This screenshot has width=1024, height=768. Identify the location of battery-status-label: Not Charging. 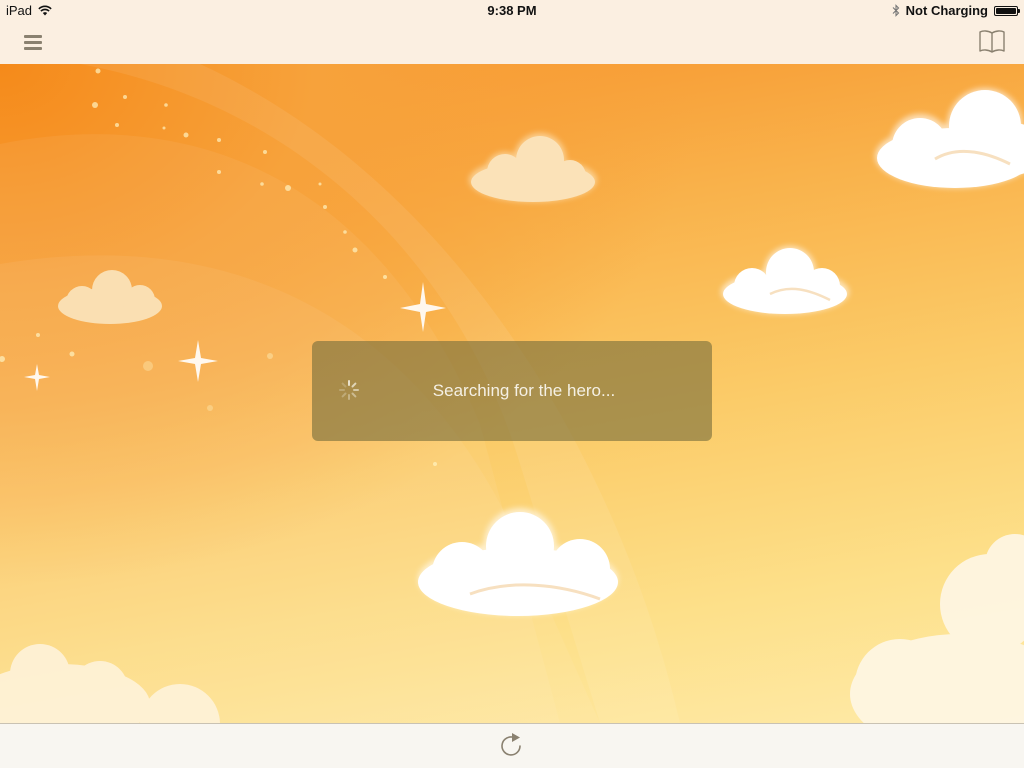
(946, 10).